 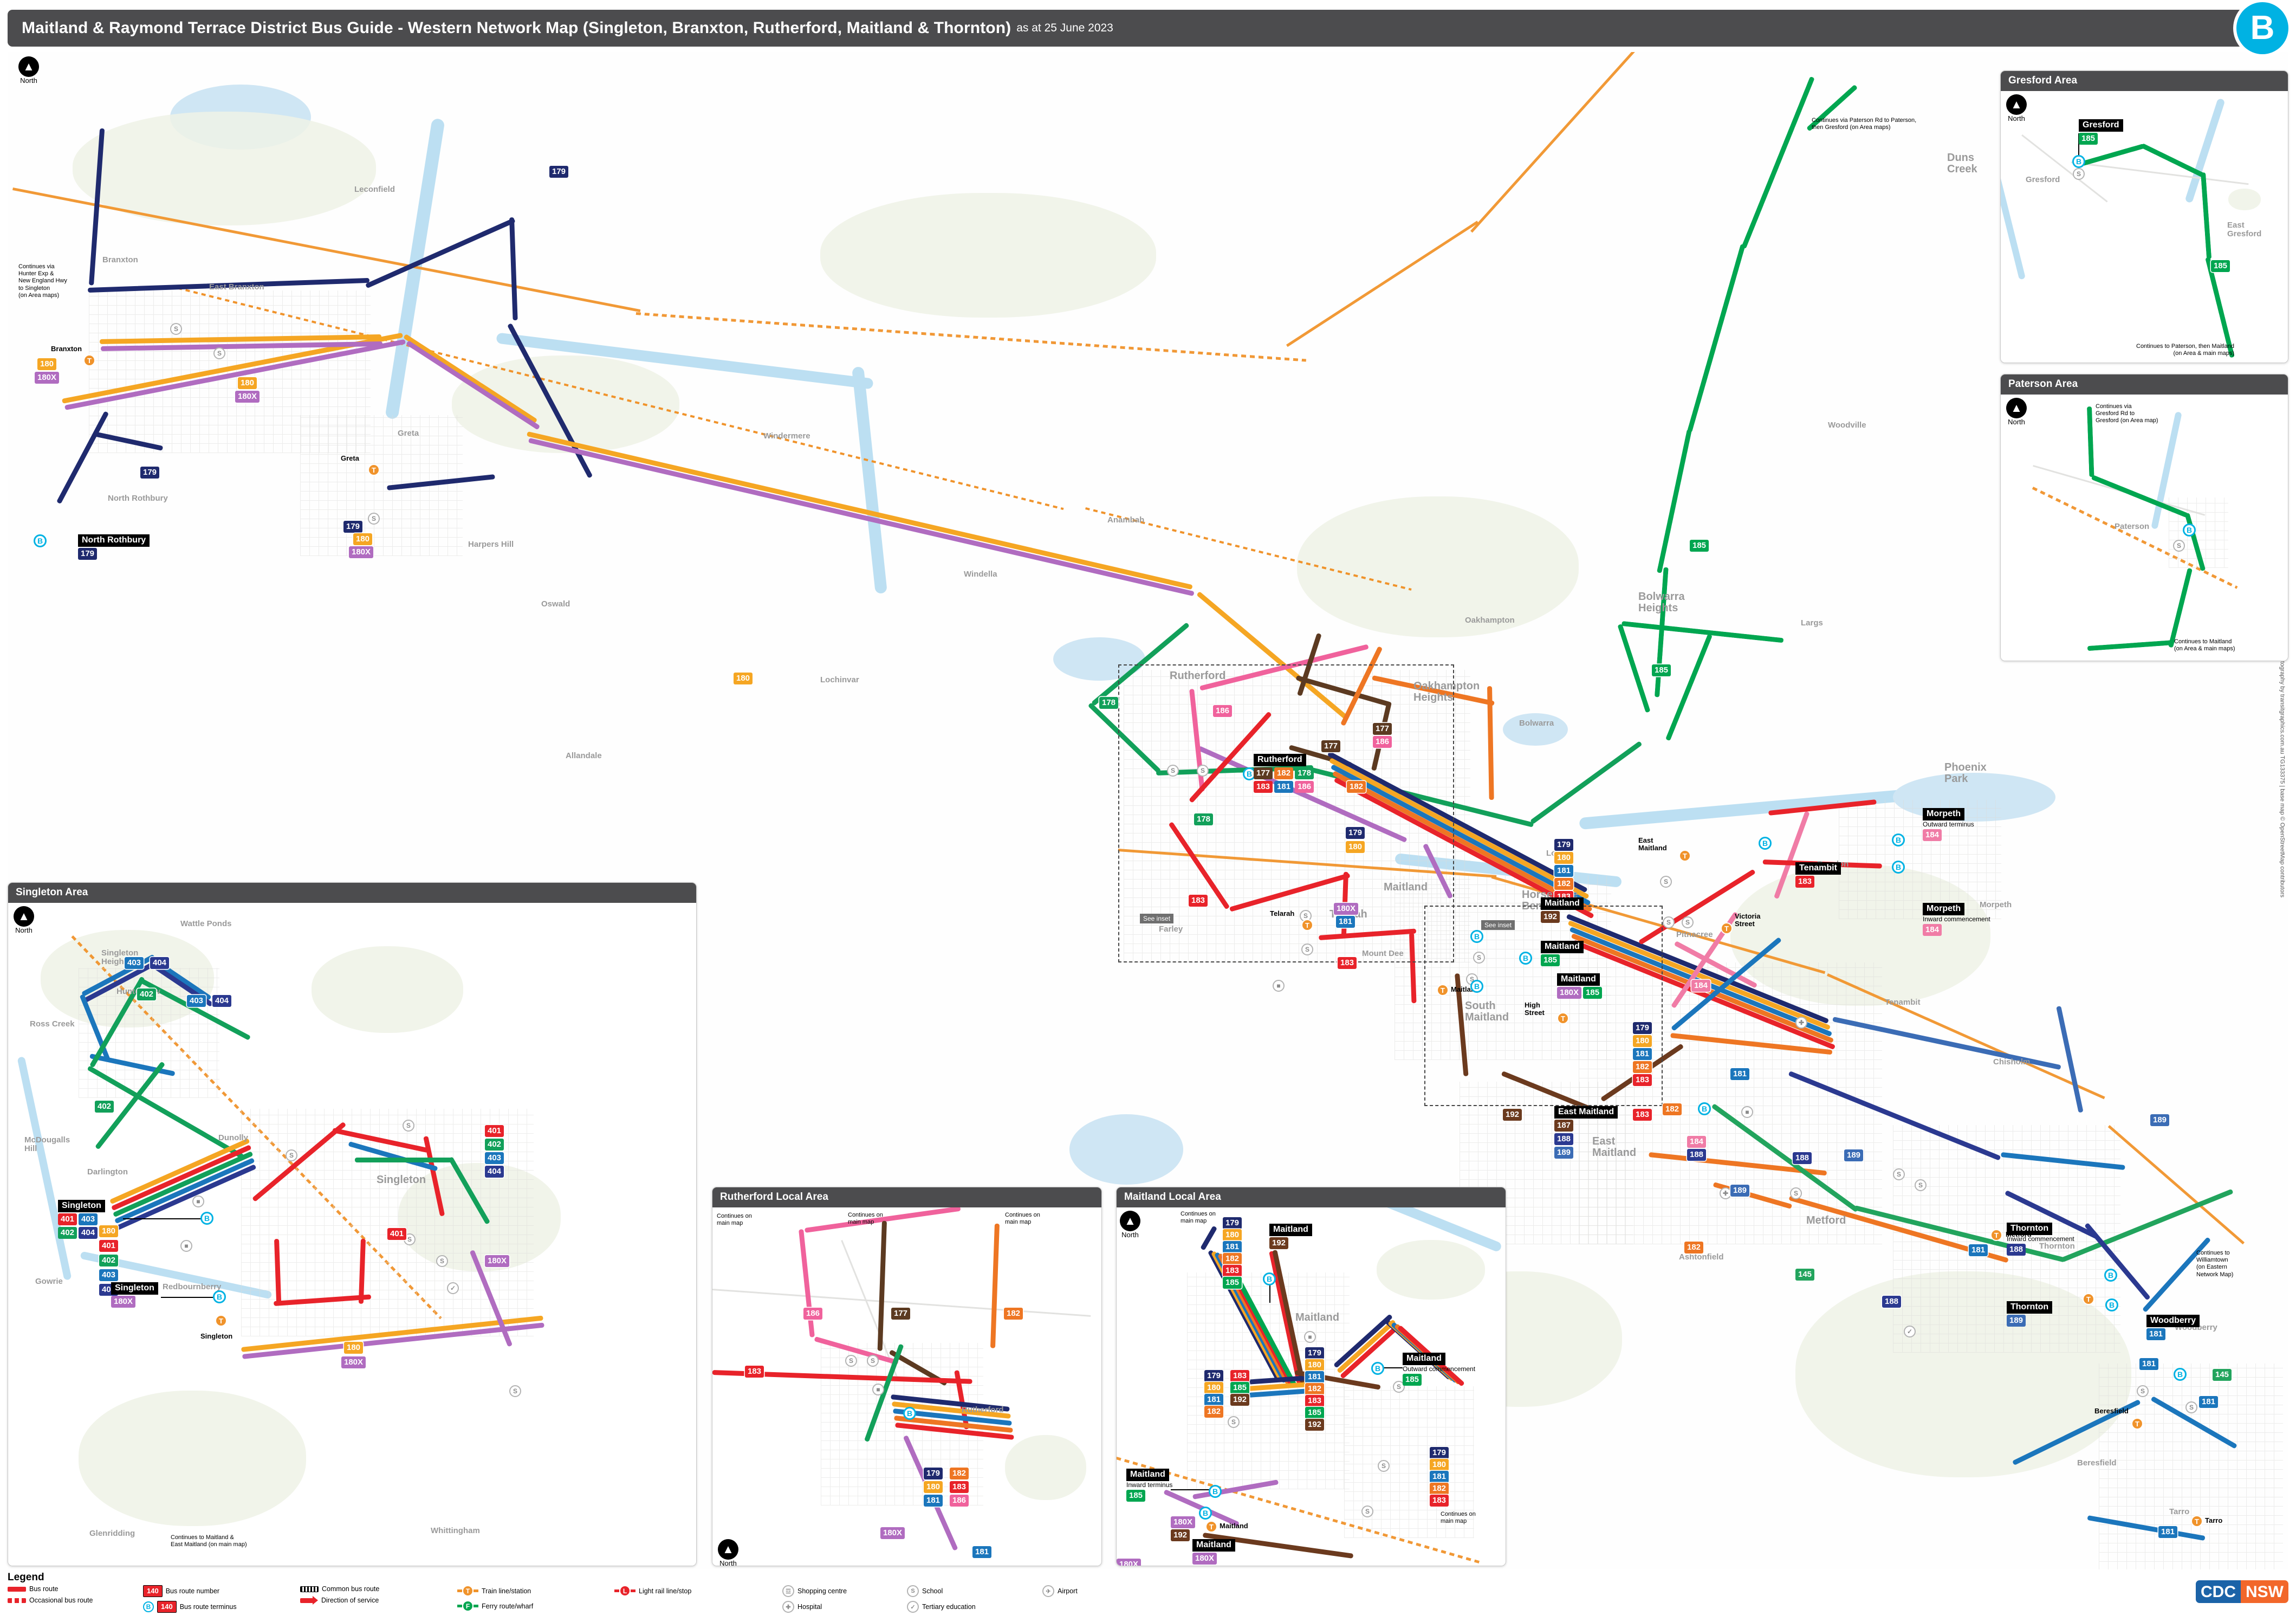 What do you see at coordinates (222, 1607) in the screenshot?
I see `legend-item-bus-route-terminus: B 140 Bus route terminus` at bounding box center [222, 1607].